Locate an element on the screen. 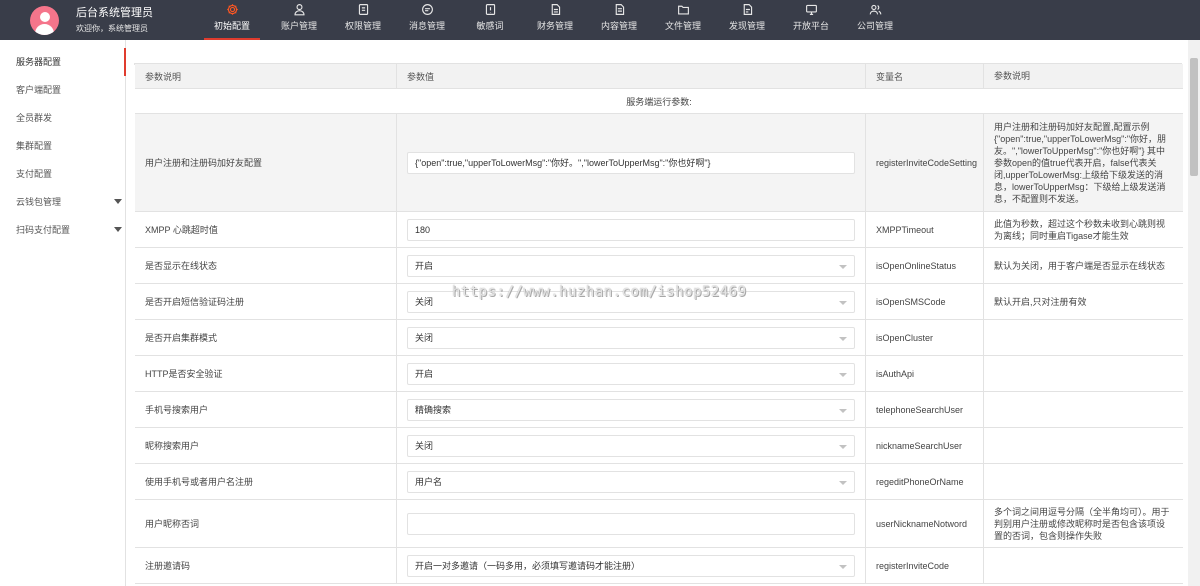 Image resolution: width=1200 pixels, height=586 pixels. http-auth-select: 开启 is located at coordinates (631, 373).